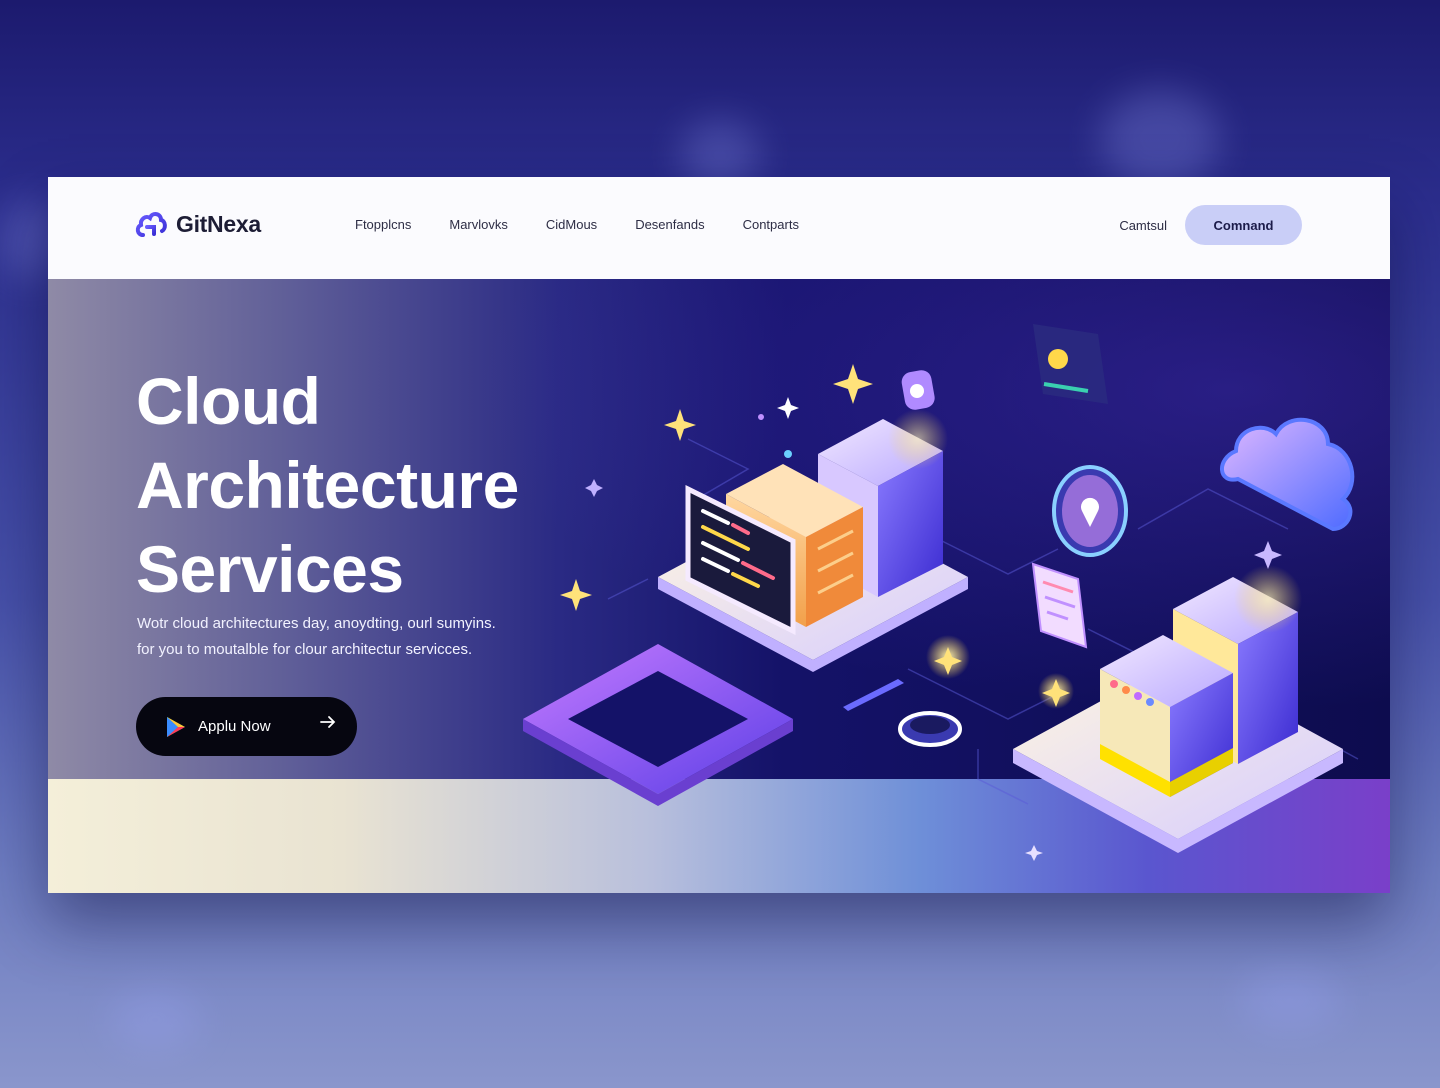 This screenshot has width=1440, height=1088. I want to click on nav-link-2: Marvlovks, so click(478, 224).